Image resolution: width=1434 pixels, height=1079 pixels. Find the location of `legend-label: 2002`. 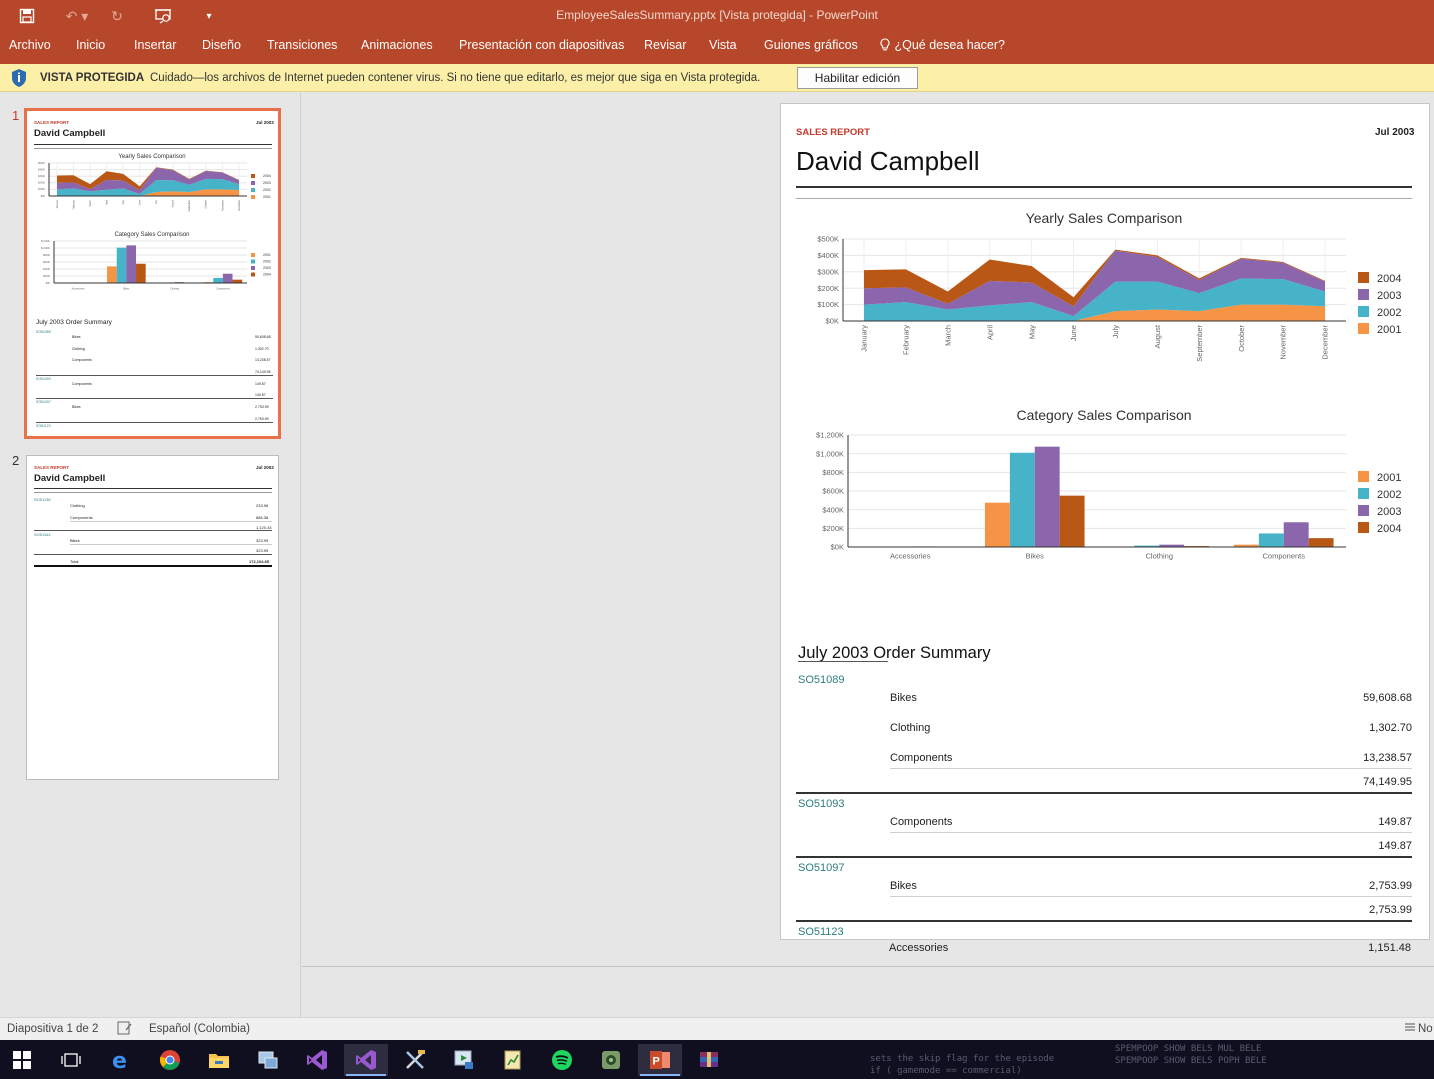

legend-label: 2002 is located at coordinates (267, 190).